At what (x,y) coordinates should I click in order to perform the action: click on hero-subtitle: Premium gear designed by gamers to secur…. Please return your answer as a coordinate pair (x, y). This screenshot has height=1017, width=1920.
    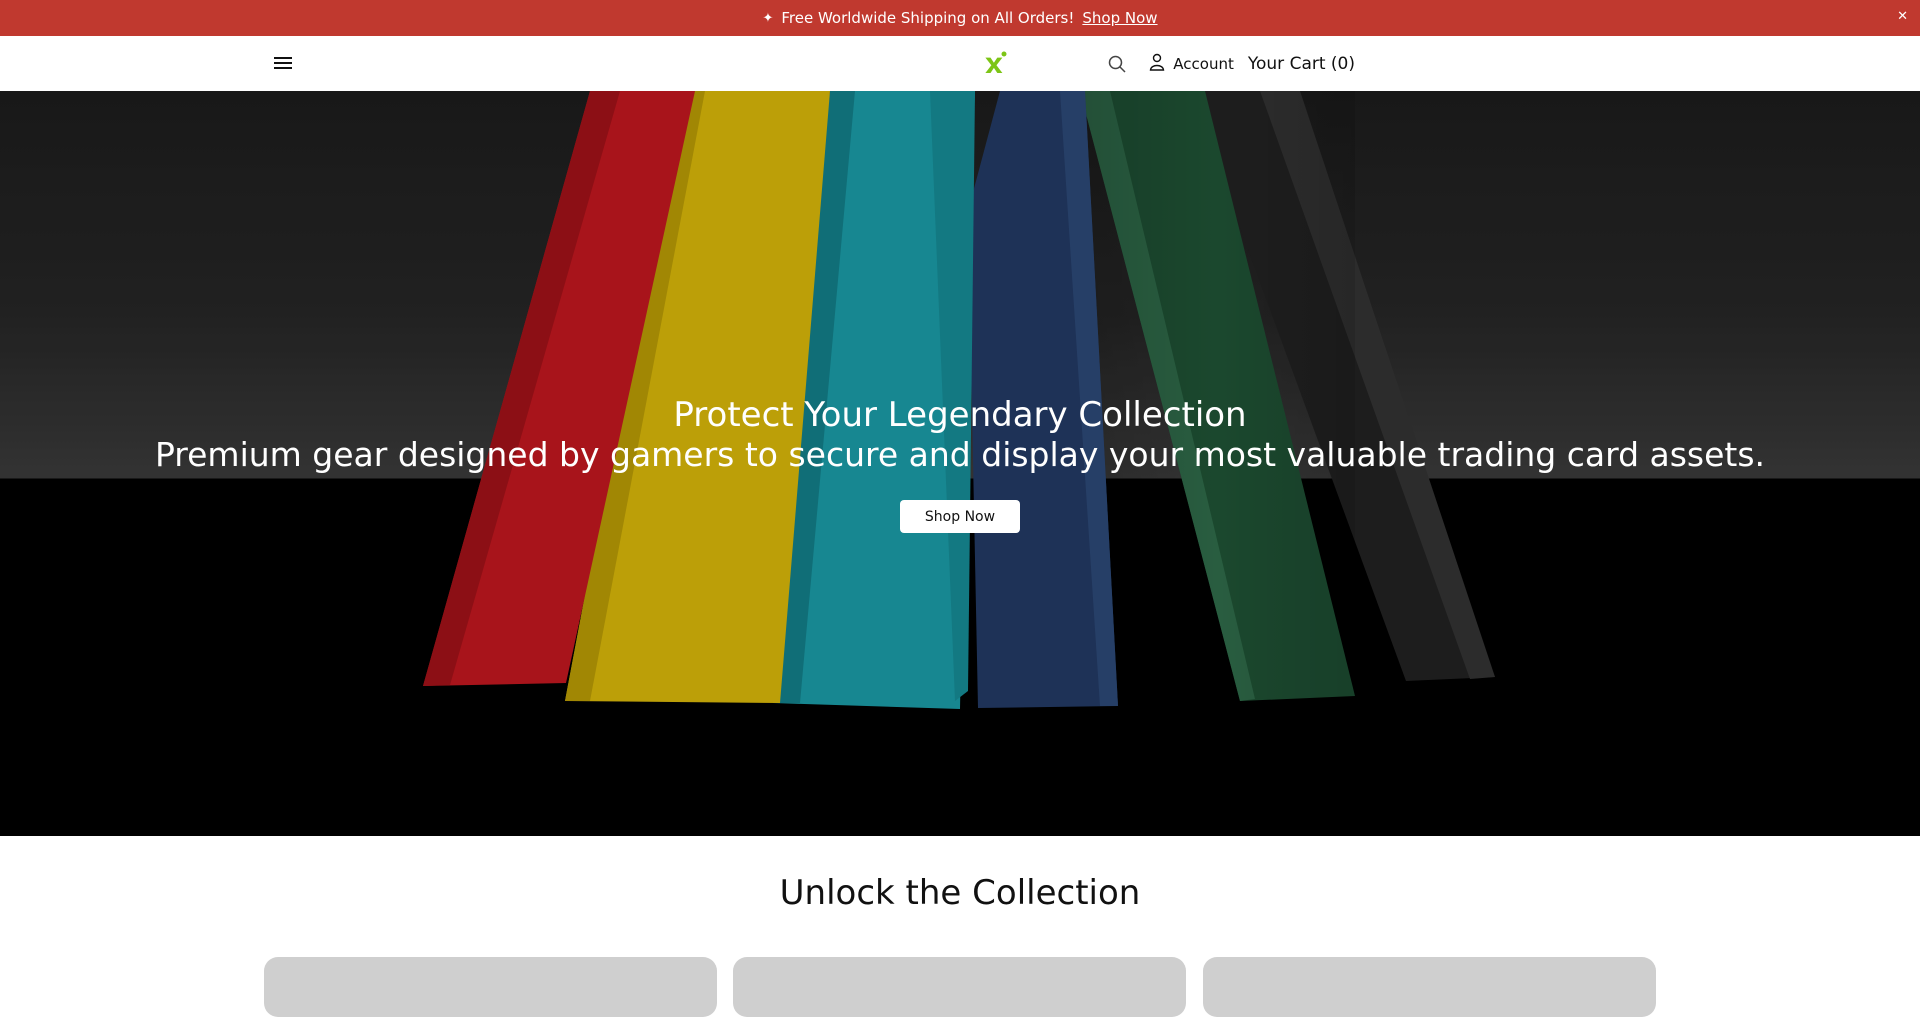
    Looking at the image, I should click on (960, 454).